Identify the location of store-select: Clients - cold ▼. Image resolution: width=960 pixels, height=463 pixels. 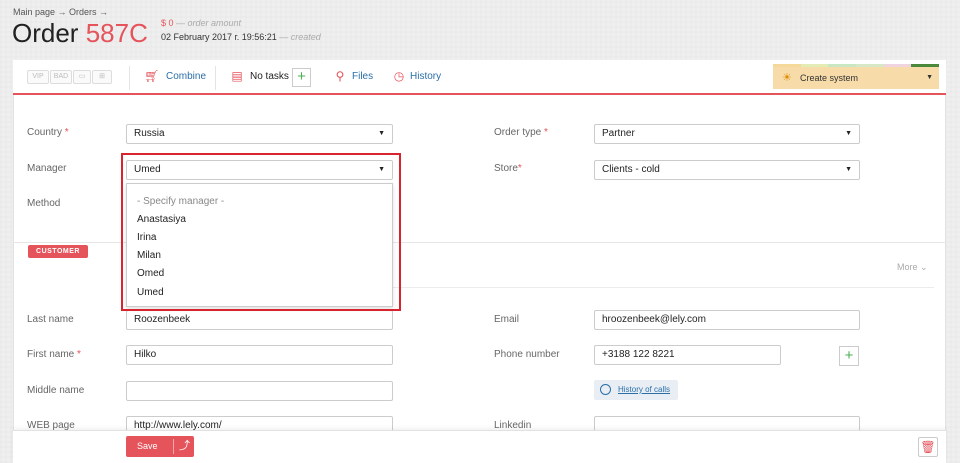
(727, 170).